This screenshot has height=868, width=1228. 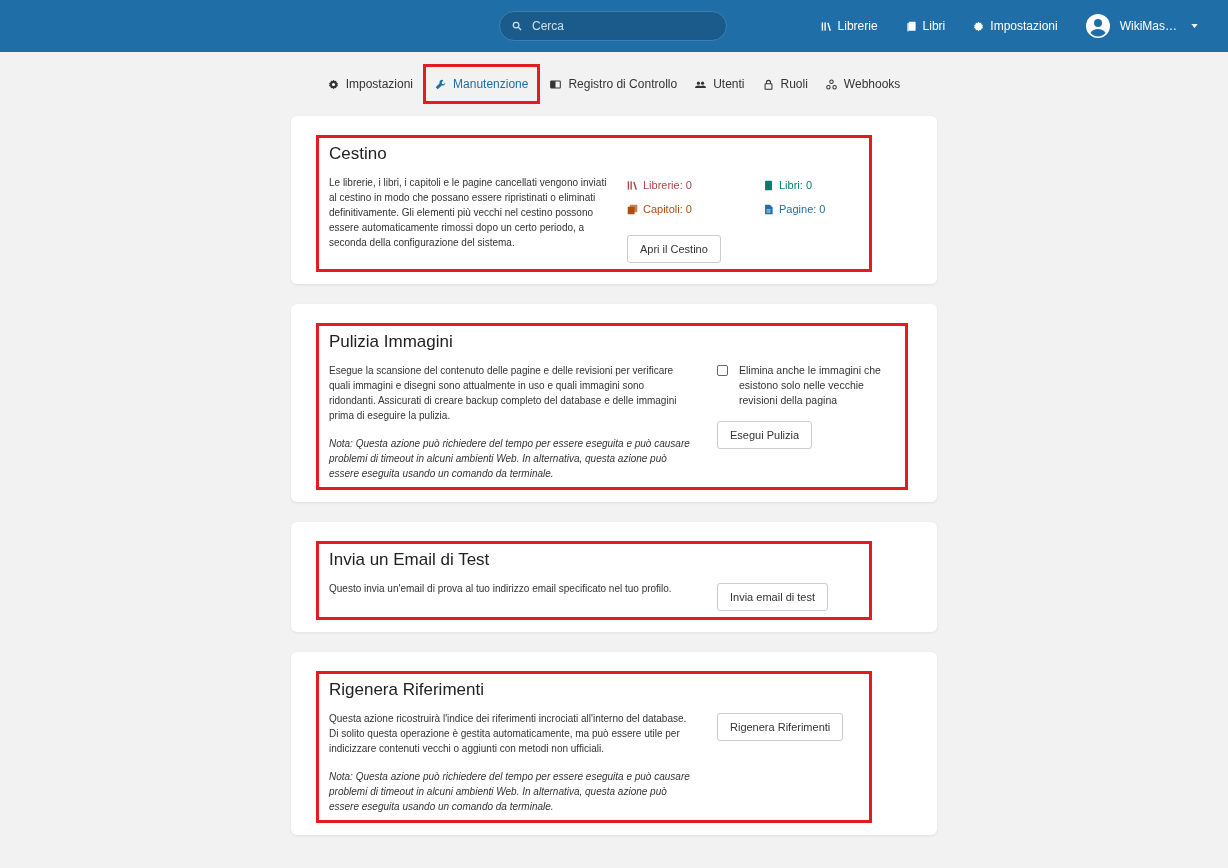 I want to click on page-icon, so click(x=768, y=209).